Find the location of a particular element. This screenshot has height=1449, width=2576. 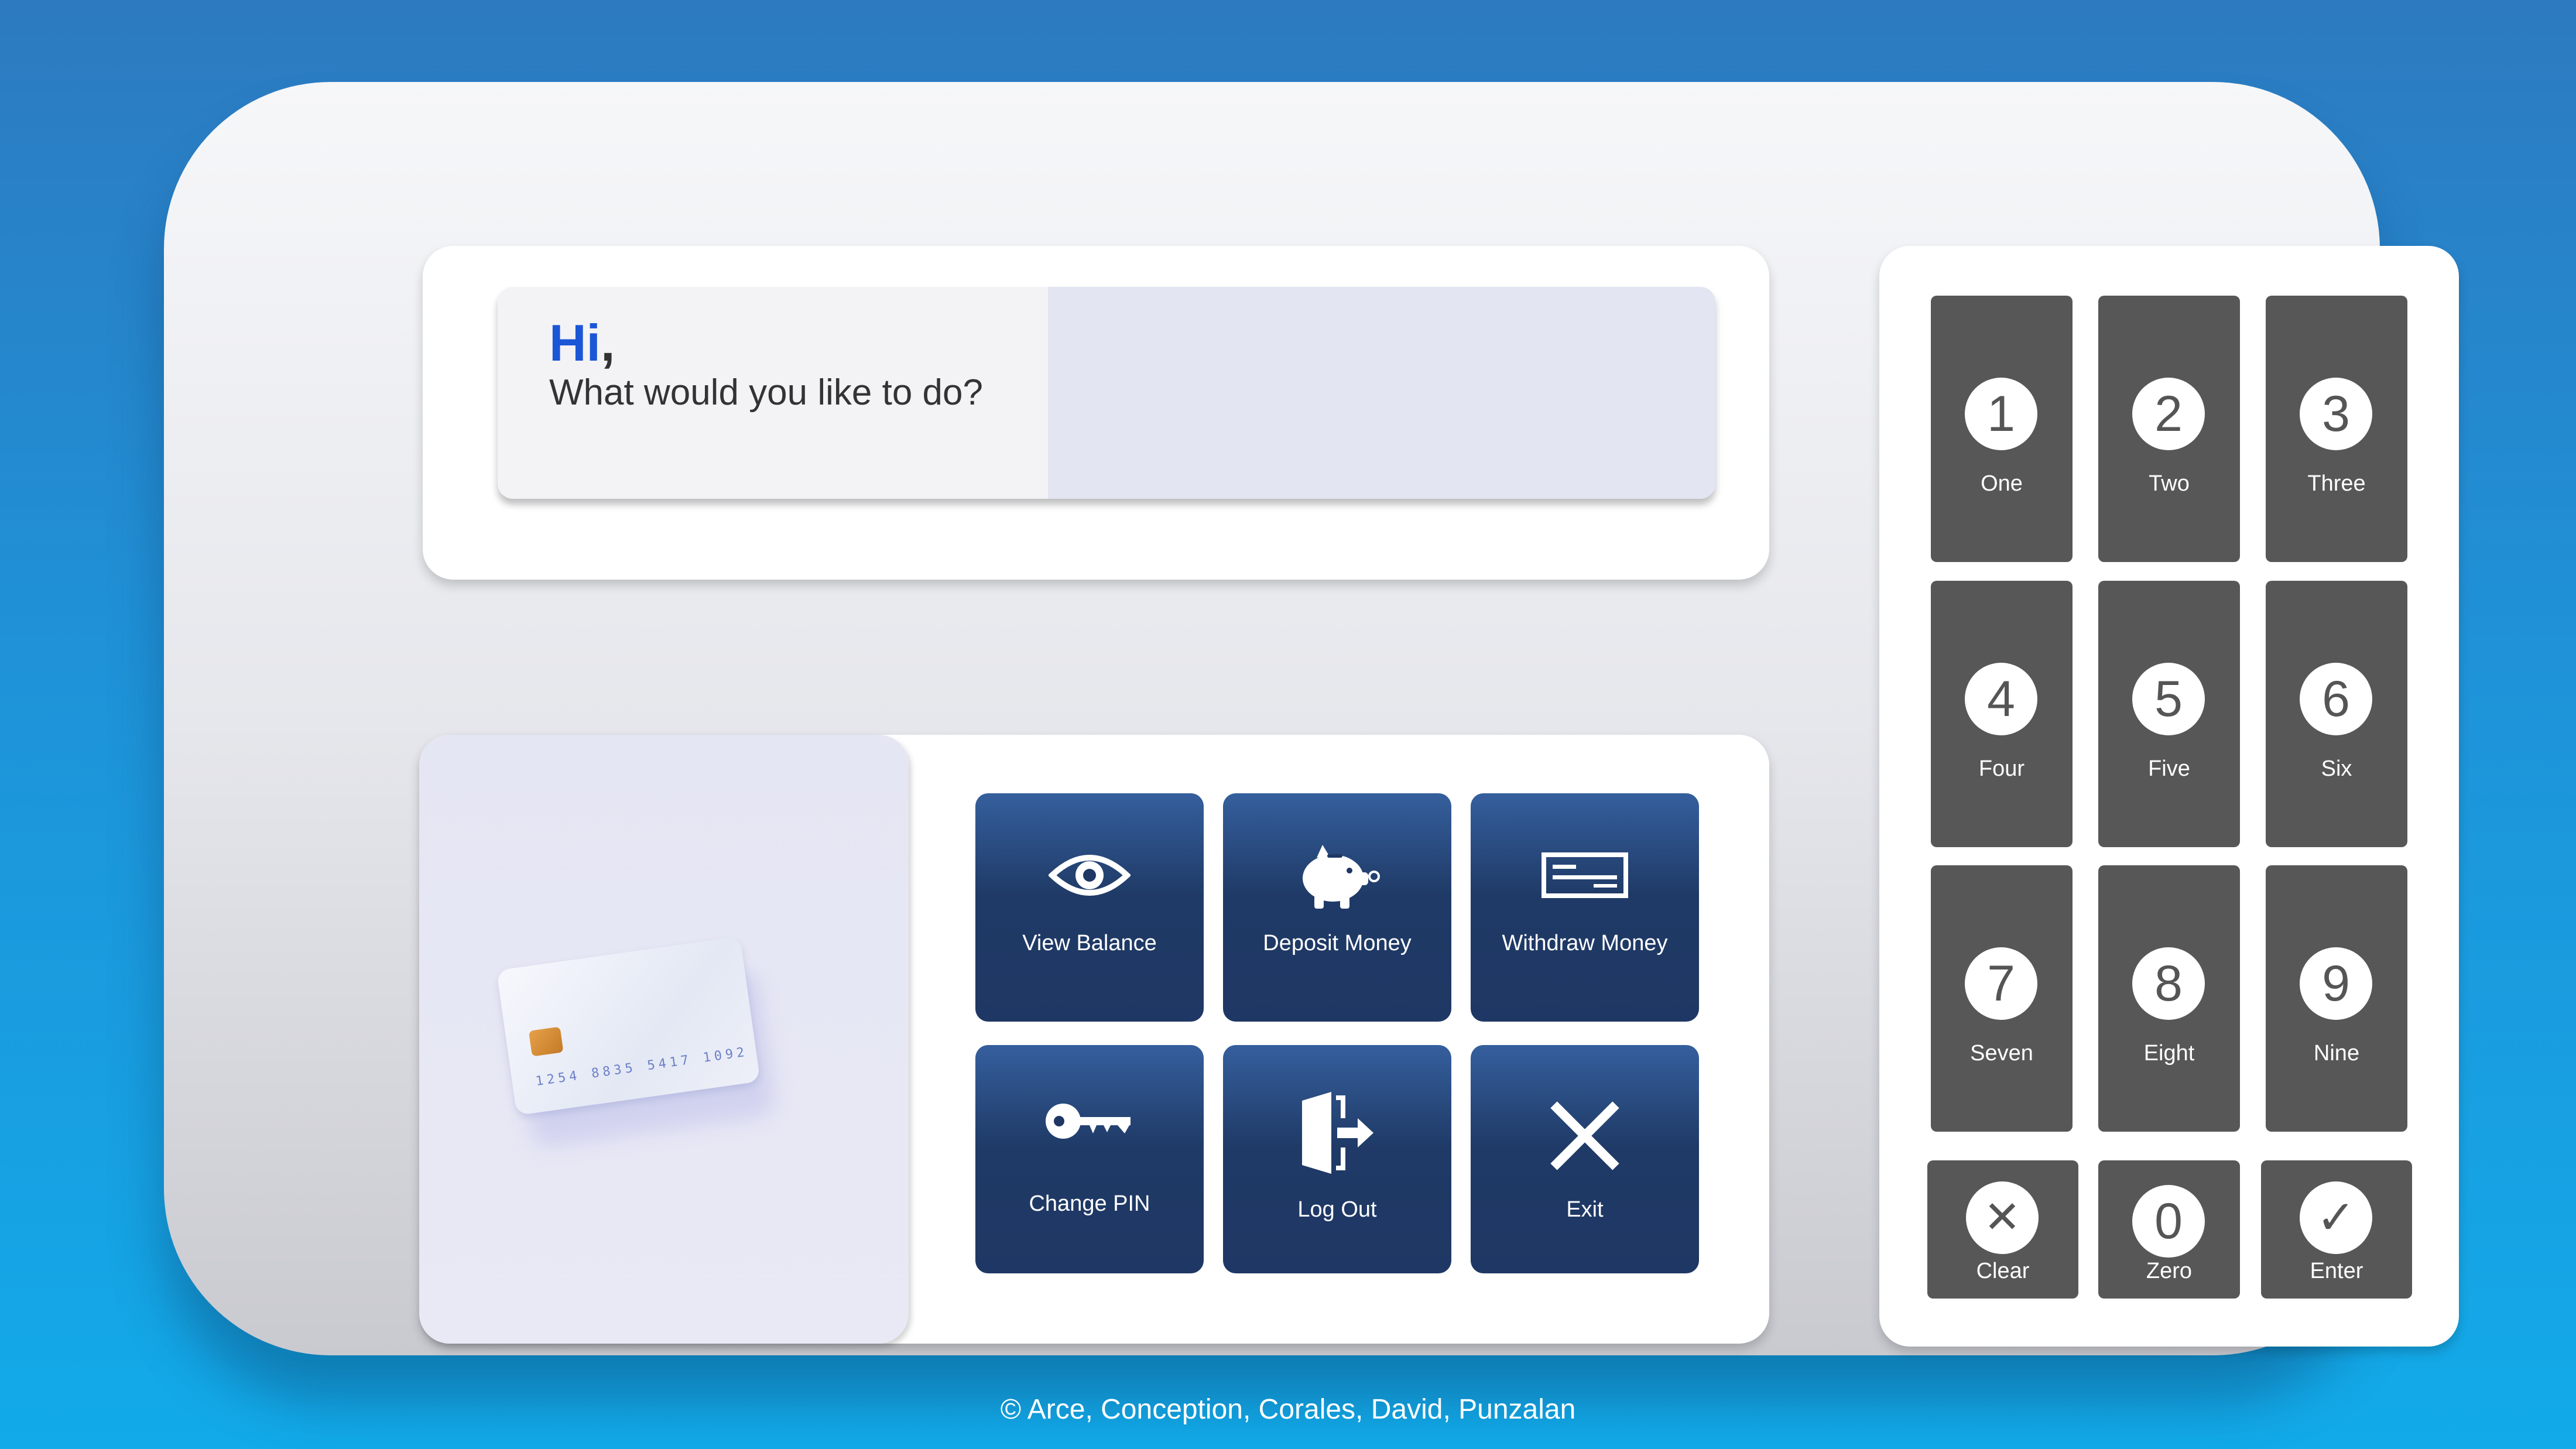

card-chip-icon is located at coordinates (546, 1041).